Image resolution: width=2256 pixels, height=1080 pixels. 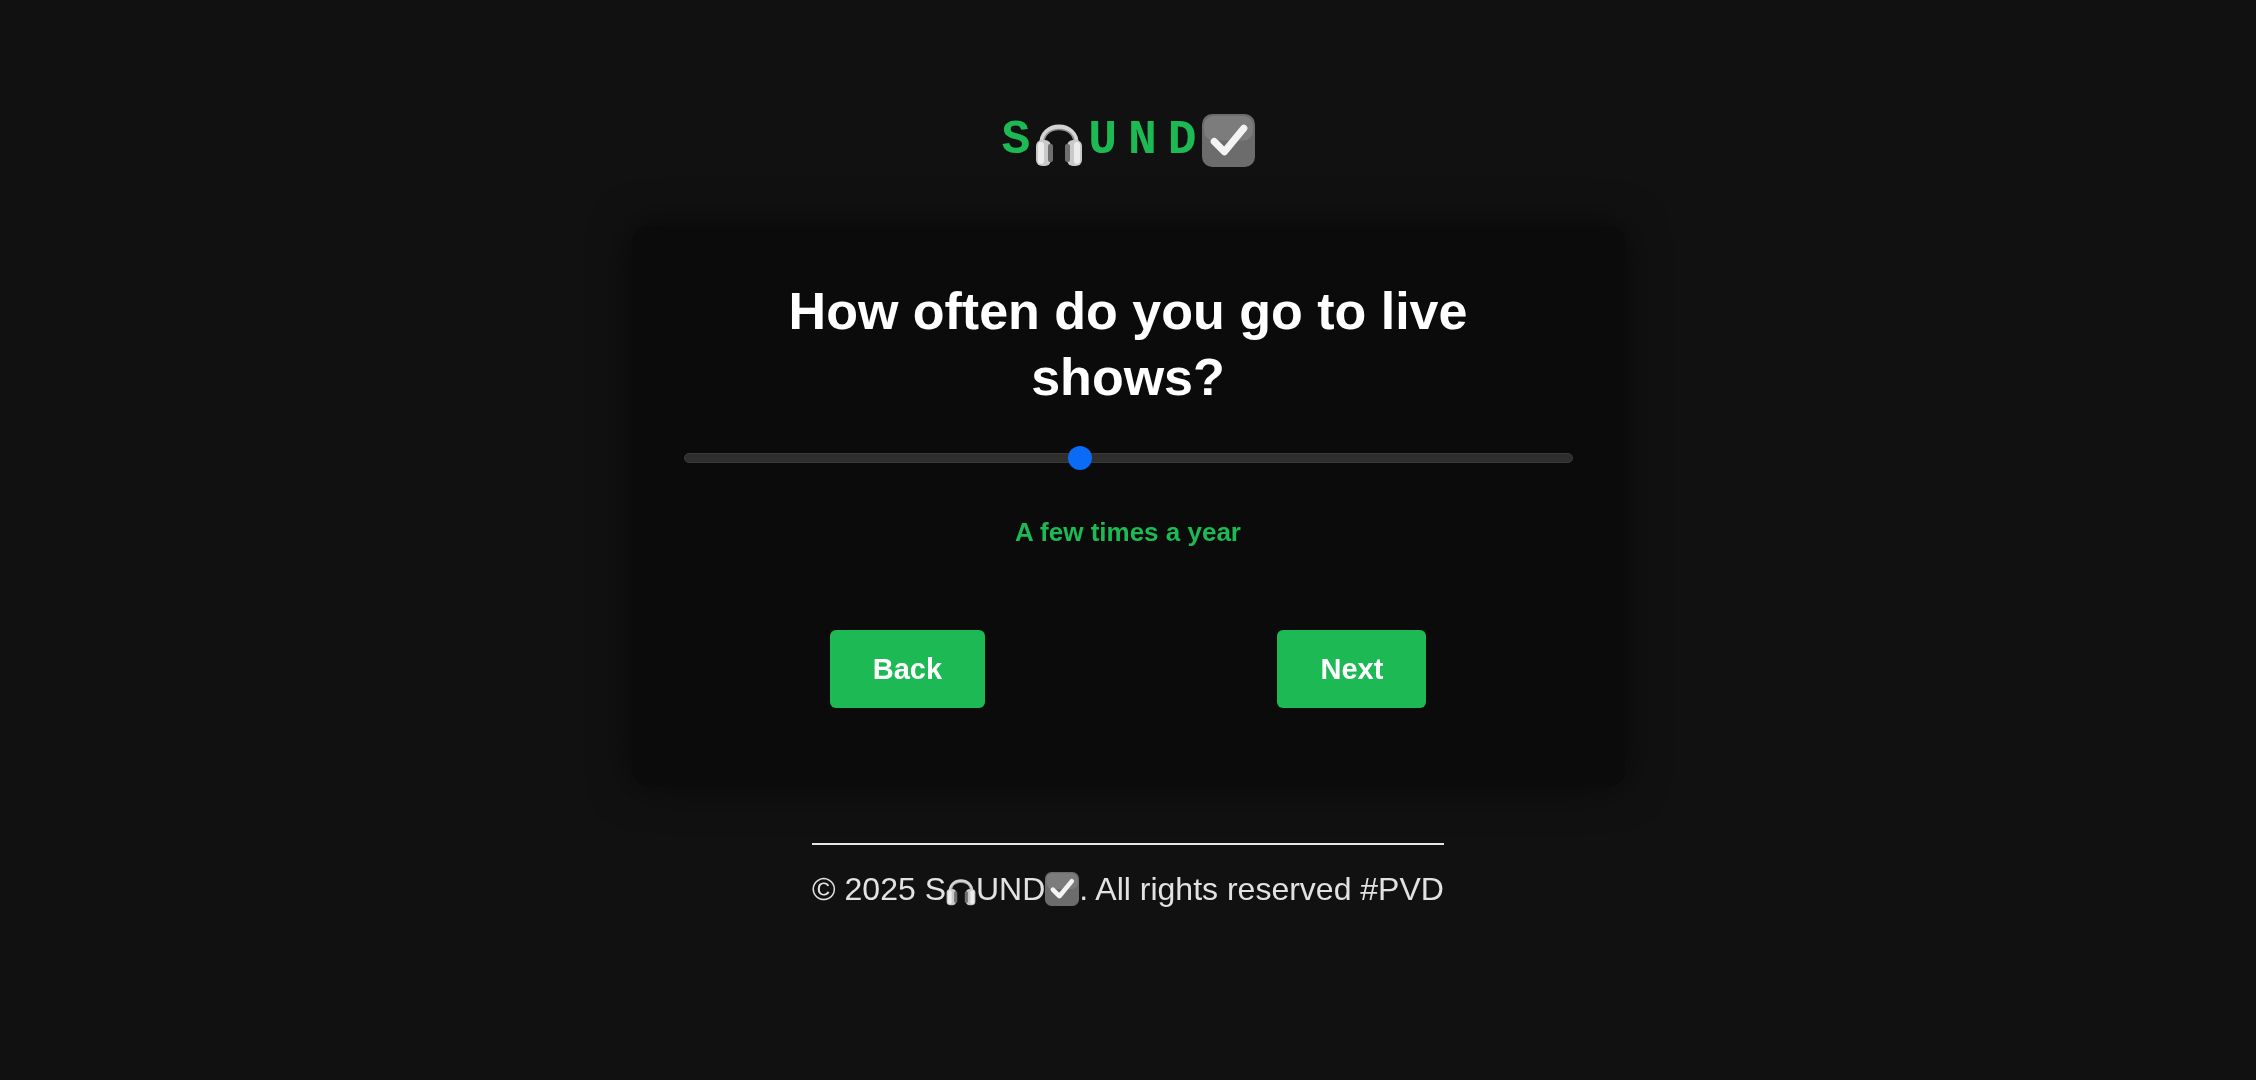 What do you see at coordinates (907, 669) in the screenshot?
I see `back-button: Back` at bounding box center [907, 669].